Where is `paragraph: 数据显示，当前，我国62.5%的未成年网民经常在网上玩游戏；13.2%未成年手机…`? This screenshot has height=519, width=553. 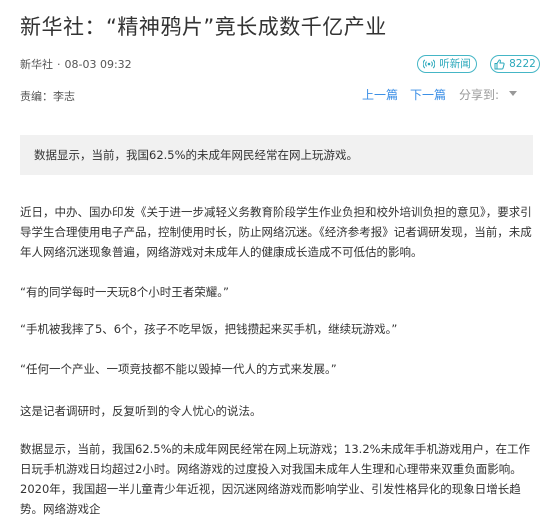
paragraph: 数据显示，当前，我国62.5%的未成年网民经常在网上玩游戏；13.2%未成年手机… is located at coordinates (275, 479).